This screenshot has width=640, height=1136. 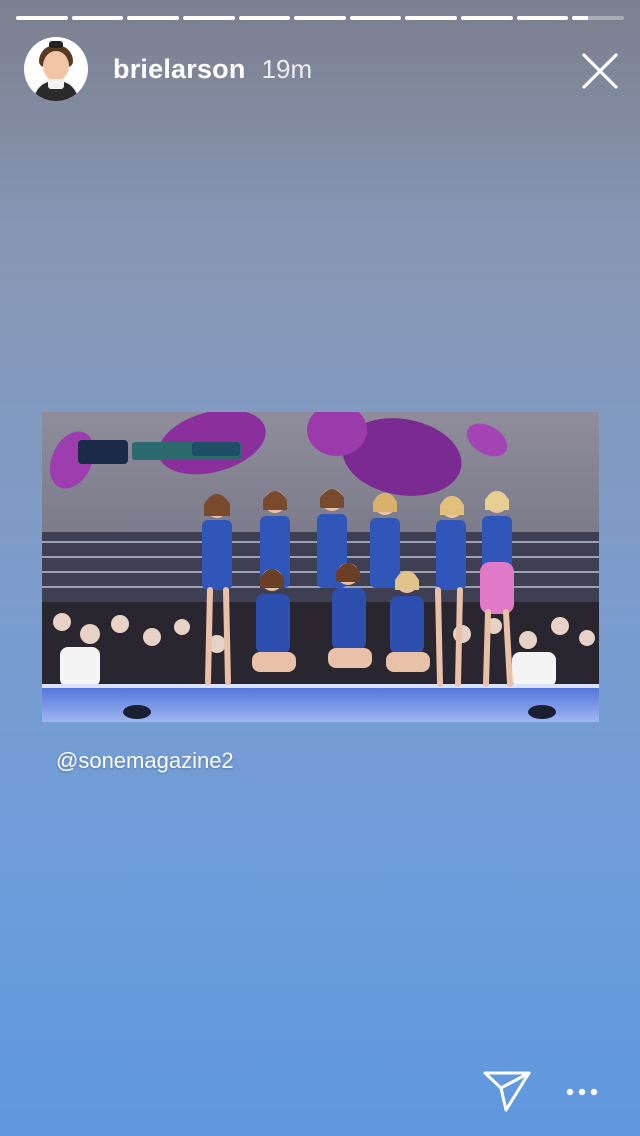 What do you see at coordinates (582, 1092) in the screenshot?
I see `more-options-icon` at bounding box center [582, 1092].